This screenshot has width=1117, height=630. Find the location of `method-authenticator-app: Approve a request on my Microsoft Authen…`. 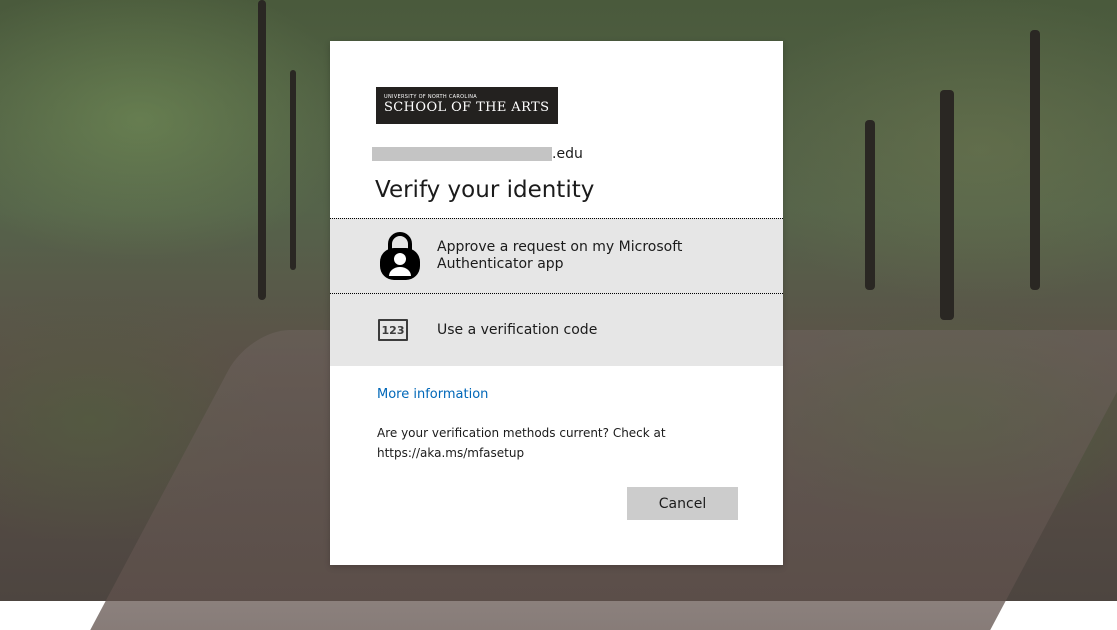

method-authenticator-app: Approve a request on my Microsoft Authen… is located at coordinates (556, 256).